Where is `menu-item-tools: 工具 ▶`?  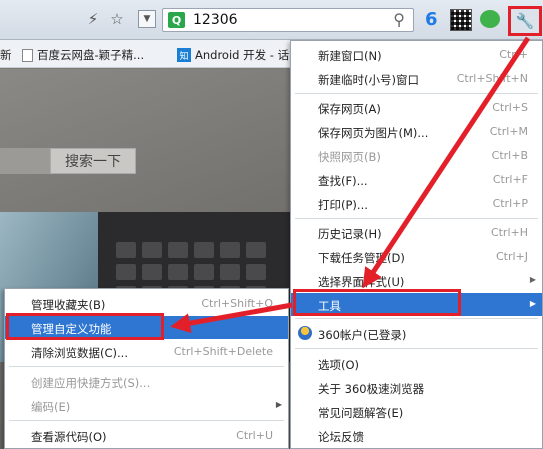
menu-item-tools: 工具 ▶ is located at coordinates (416, 304).